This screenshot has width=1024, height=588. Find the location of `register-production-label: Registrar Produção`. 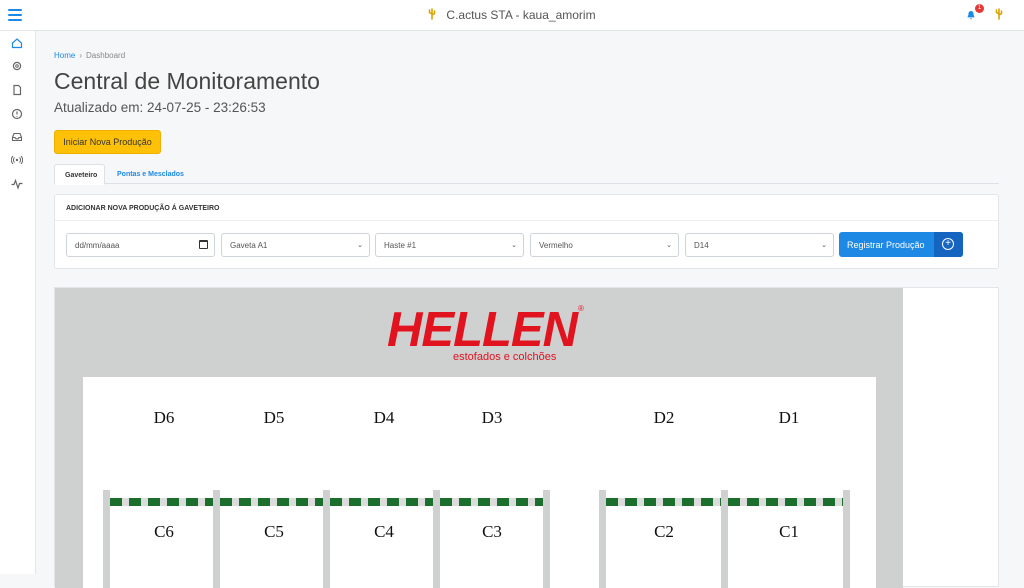

register-production-label: Registrar Produção is located at coordinates (886, 245).